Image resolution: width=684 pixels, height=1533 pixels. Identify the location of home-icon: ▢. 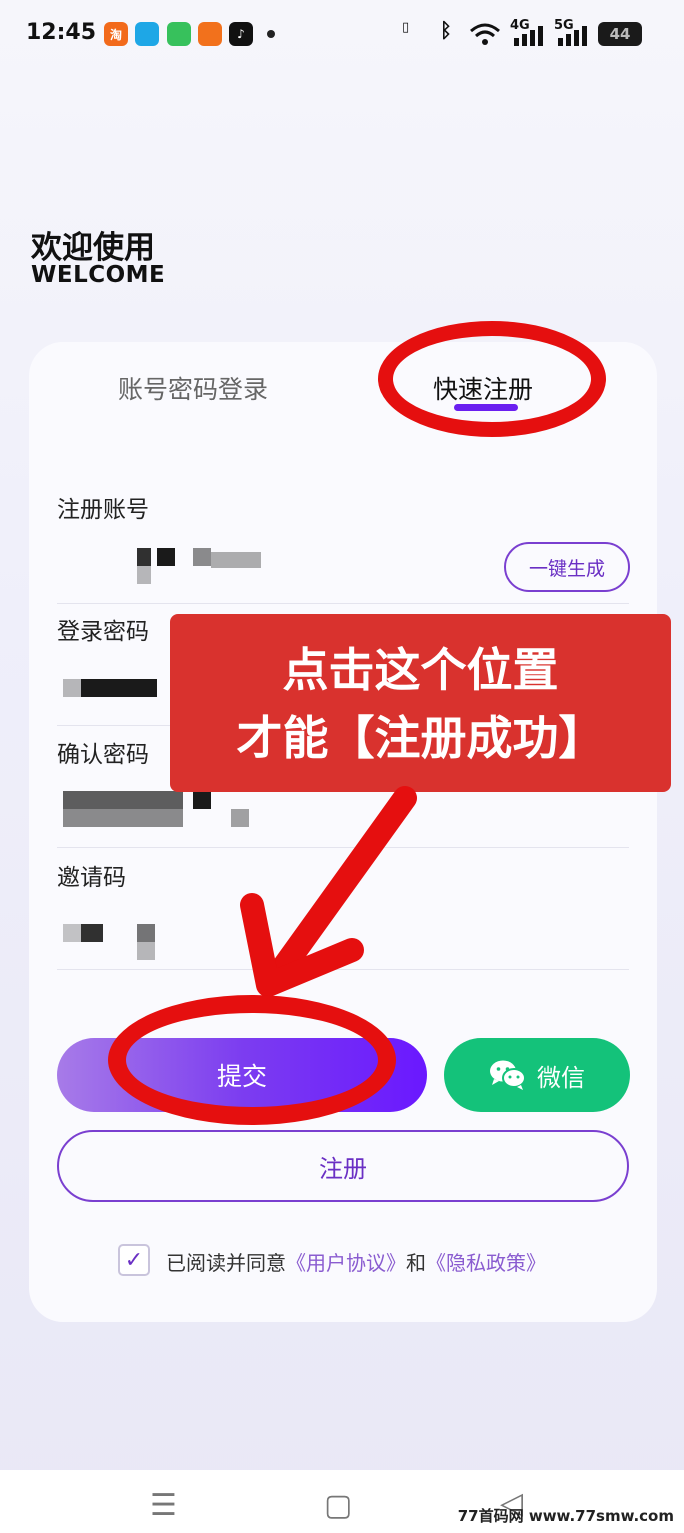
(338, 1505).